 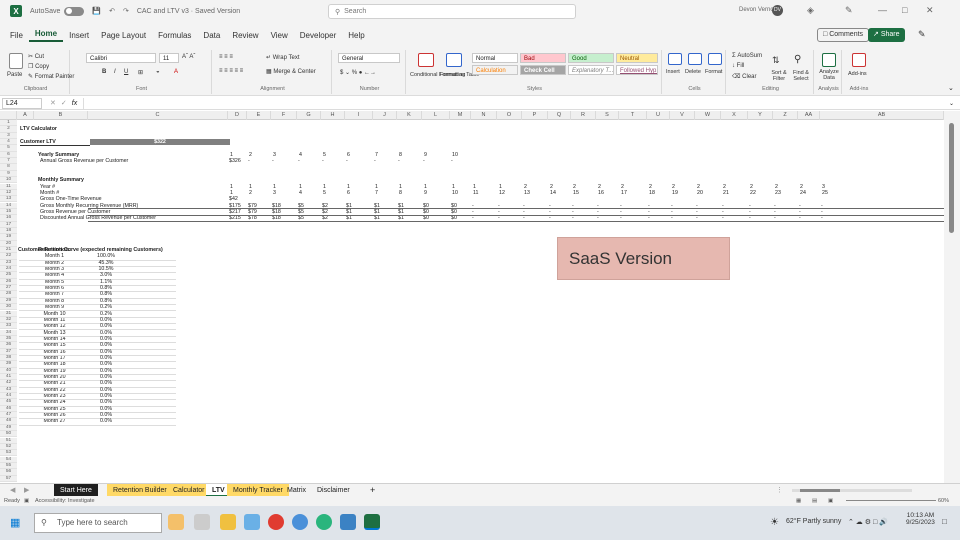 I want to click on bold-button: B, so click(x=104, y=72).